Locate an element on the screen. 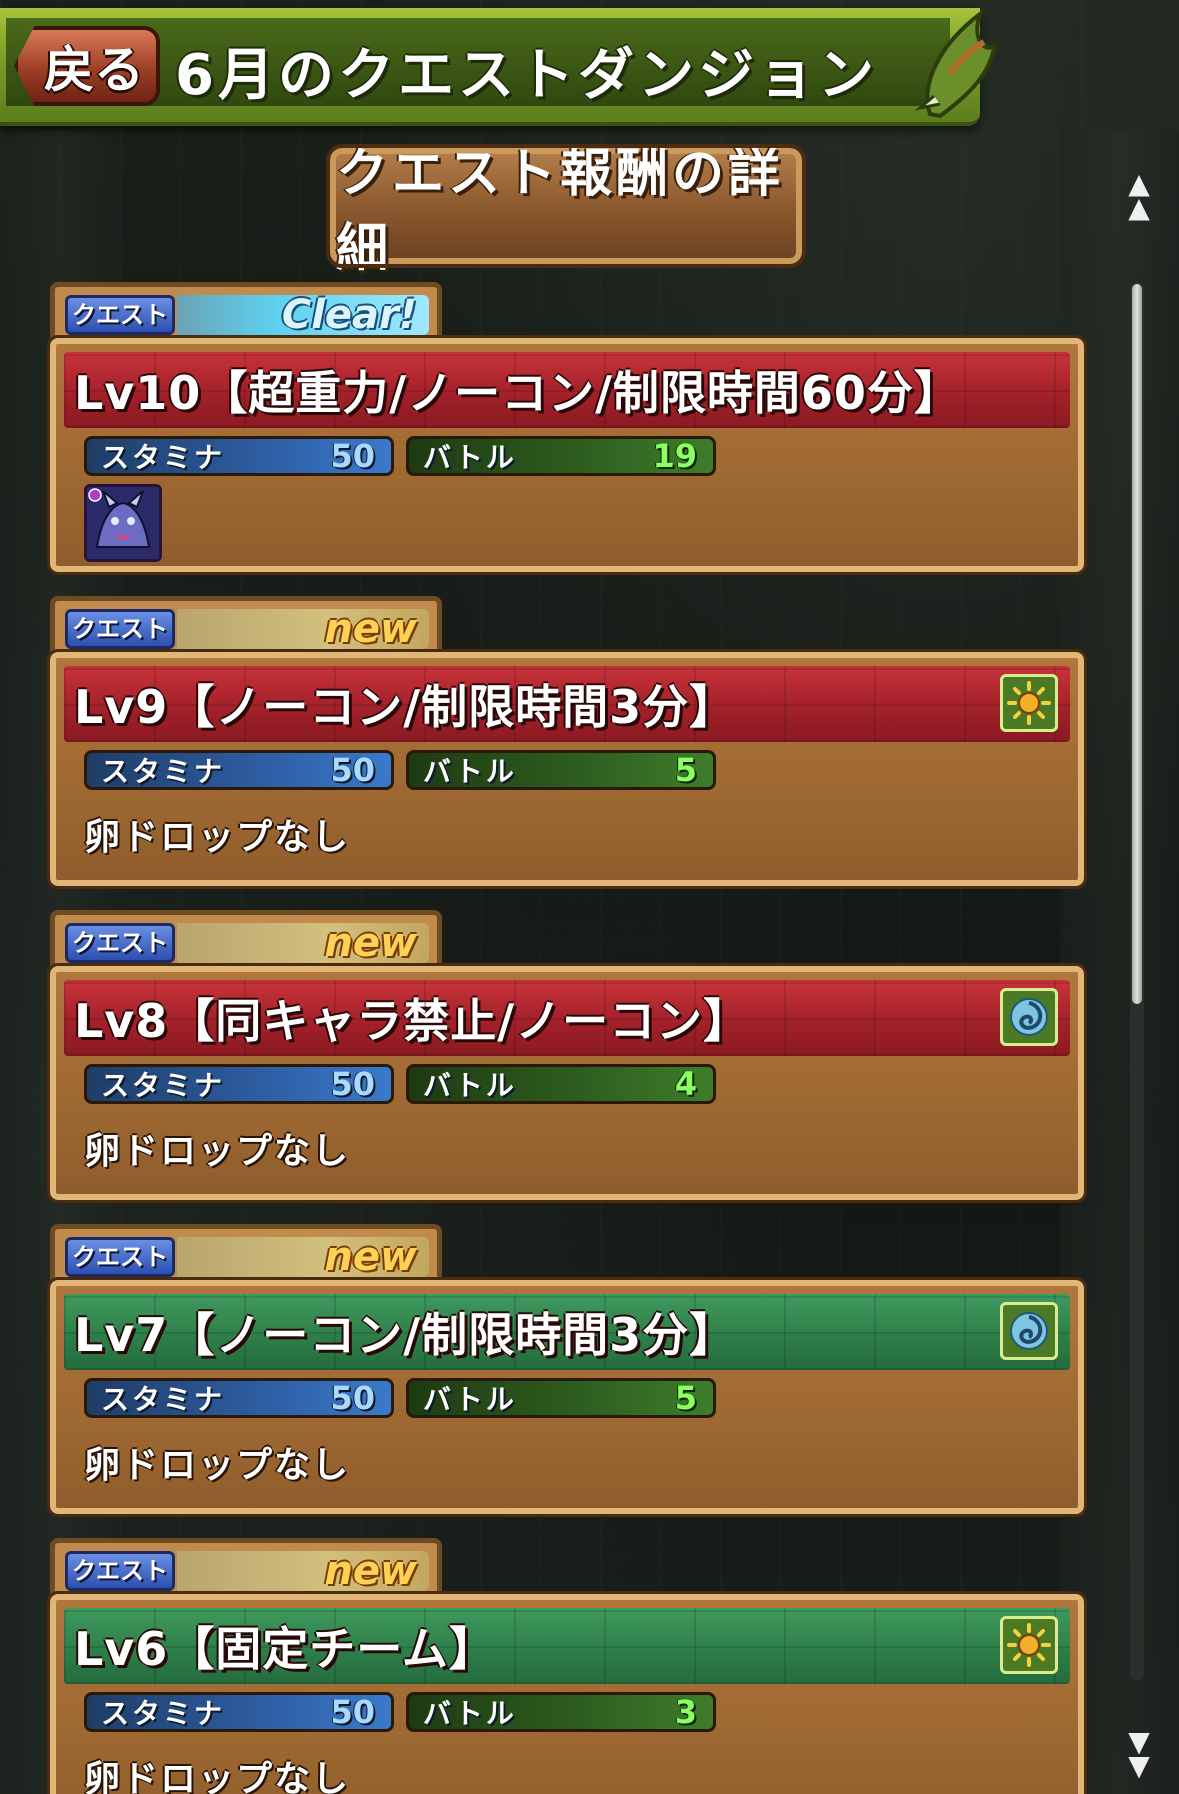  battle-value: 3 is located at coordinates (685, 1712).